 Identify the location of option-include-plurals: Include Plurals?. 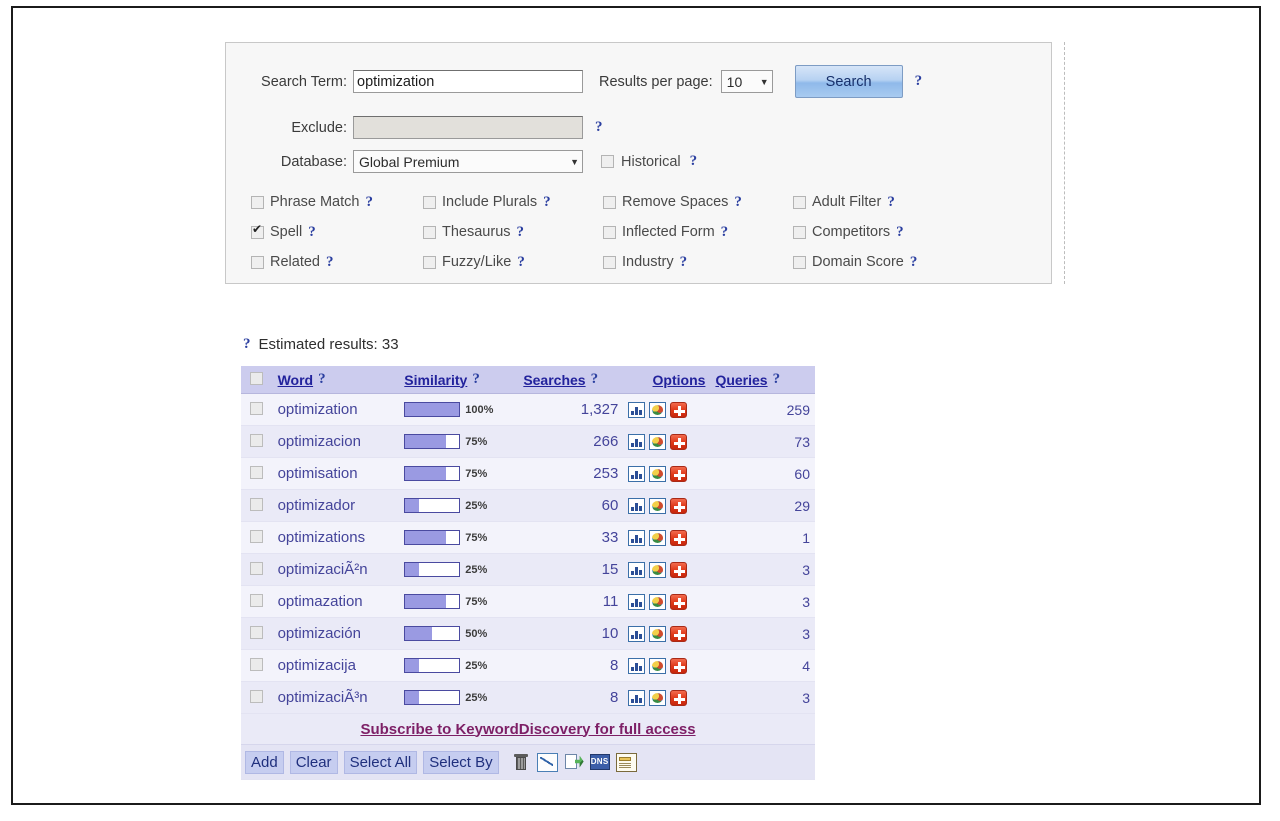
(513, 202).